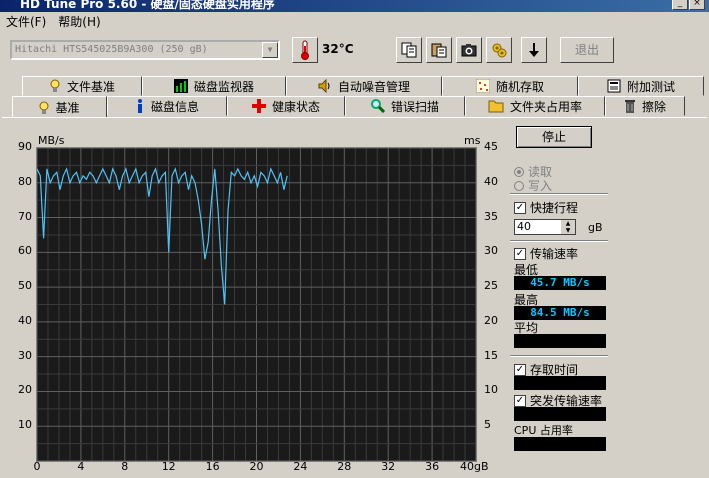 This screenshot has height=478, width=709. Describe the element at coordinates (25, 181) in the screenshot. I see `y-tick-label-left: 80` at that location.